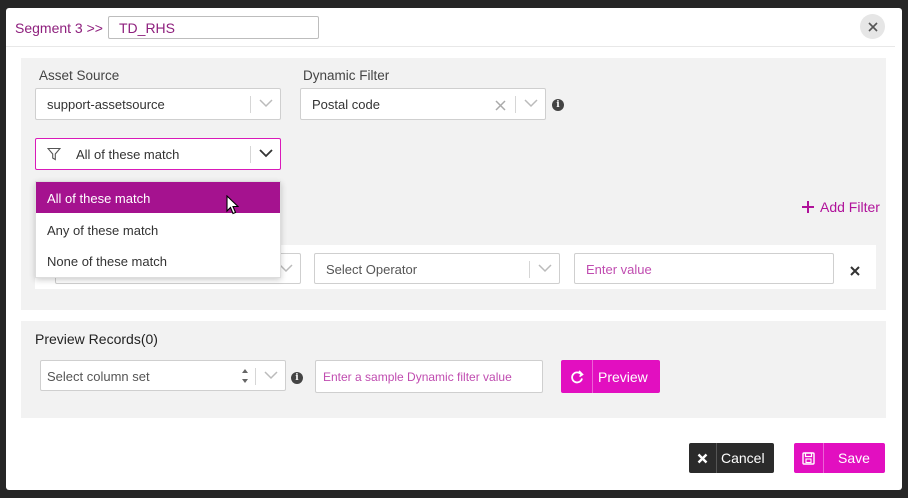 This screenshot has width=908, height=498. Describe the element at coordinates (128, 154) in the screenshot. I see `match-select-value: All of these match` at that location.